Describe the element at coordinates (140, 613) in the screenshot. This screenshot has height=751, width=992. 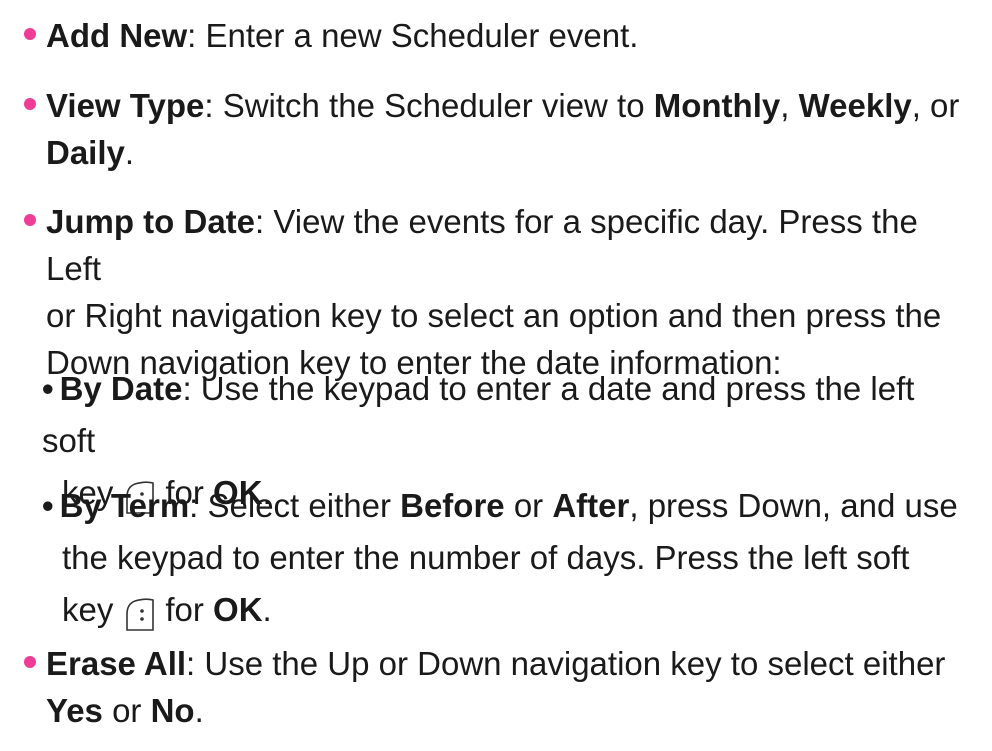
I see `left-soft-key-icon` at that location.